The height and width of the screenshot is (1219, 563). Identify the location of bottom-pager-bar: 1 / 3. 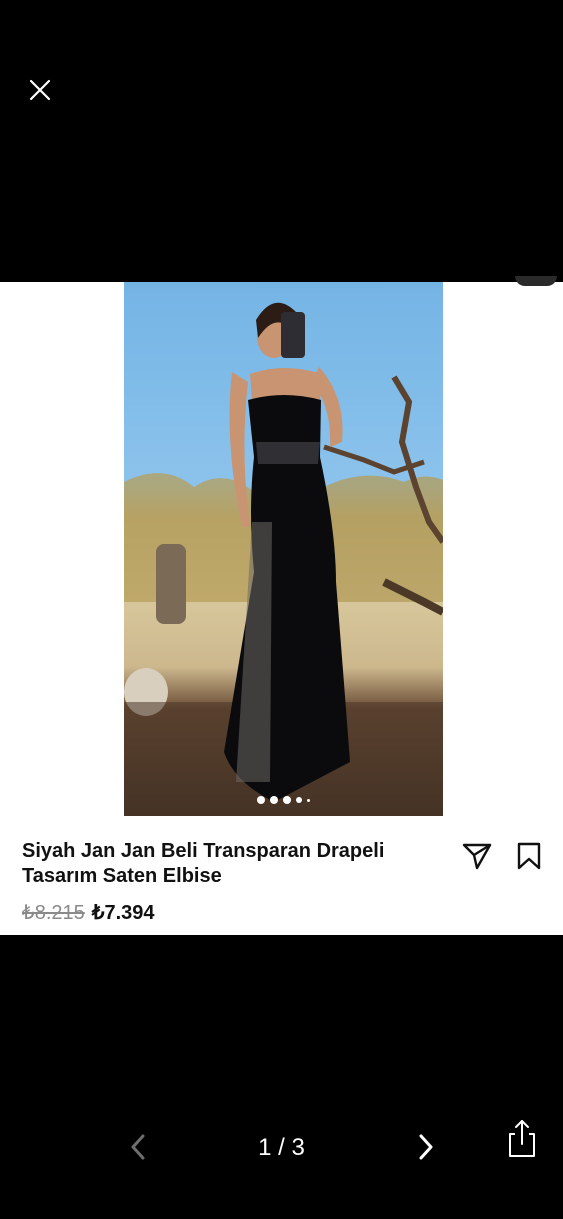
(281, 1145).